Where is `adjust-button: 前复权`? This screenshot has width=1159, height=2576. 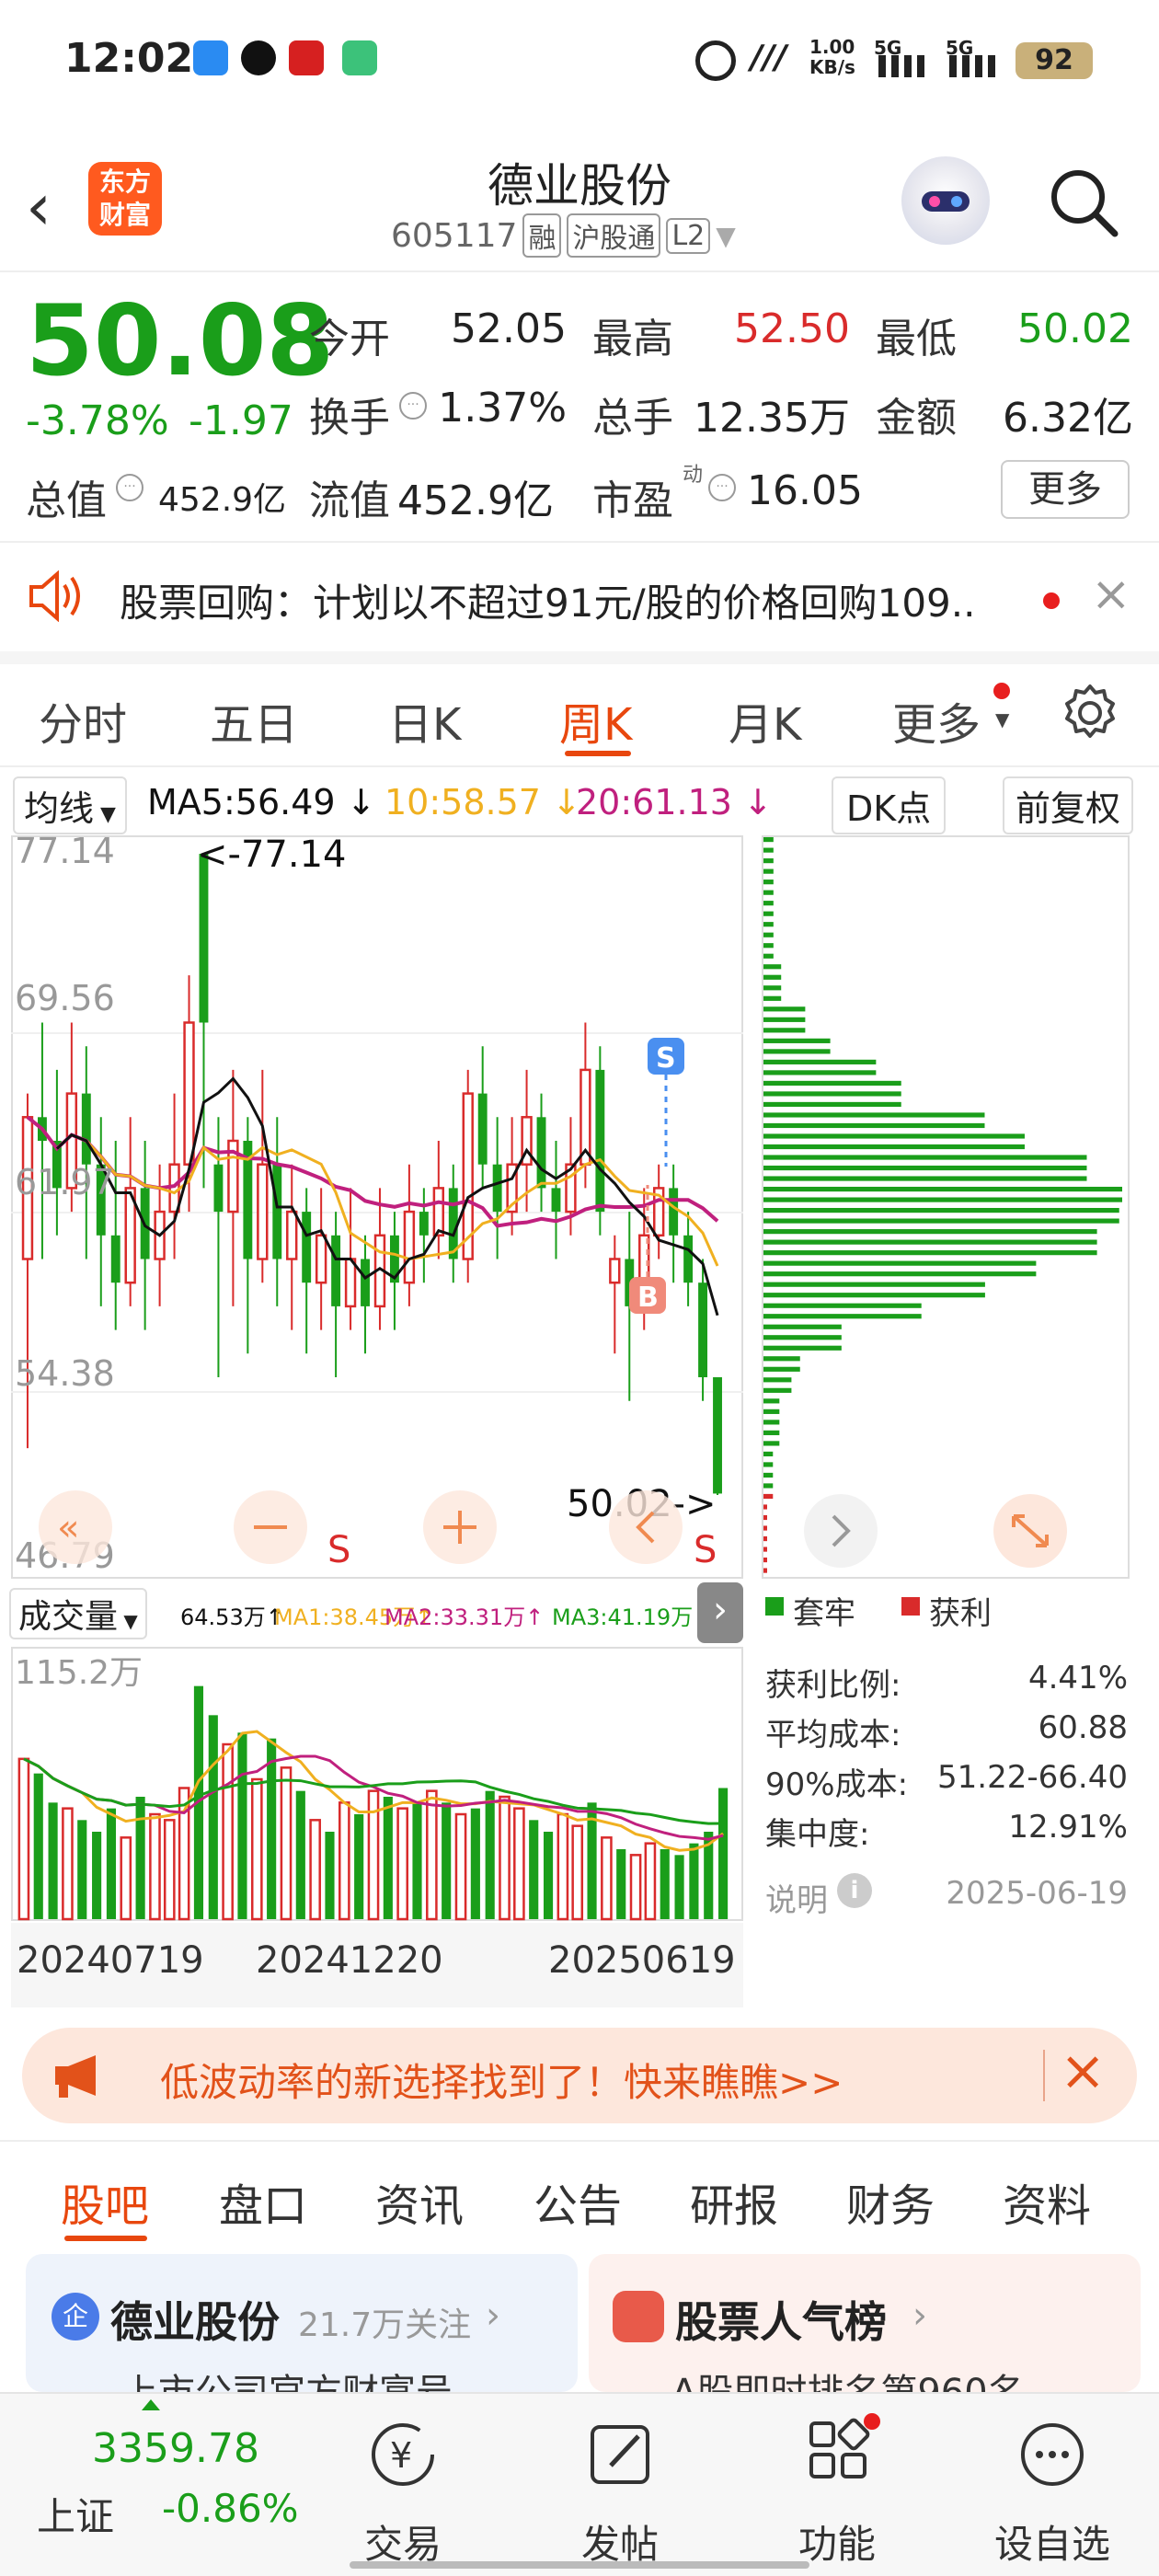 adjust-button: 前复权 is located at coordinates (1068, 805).